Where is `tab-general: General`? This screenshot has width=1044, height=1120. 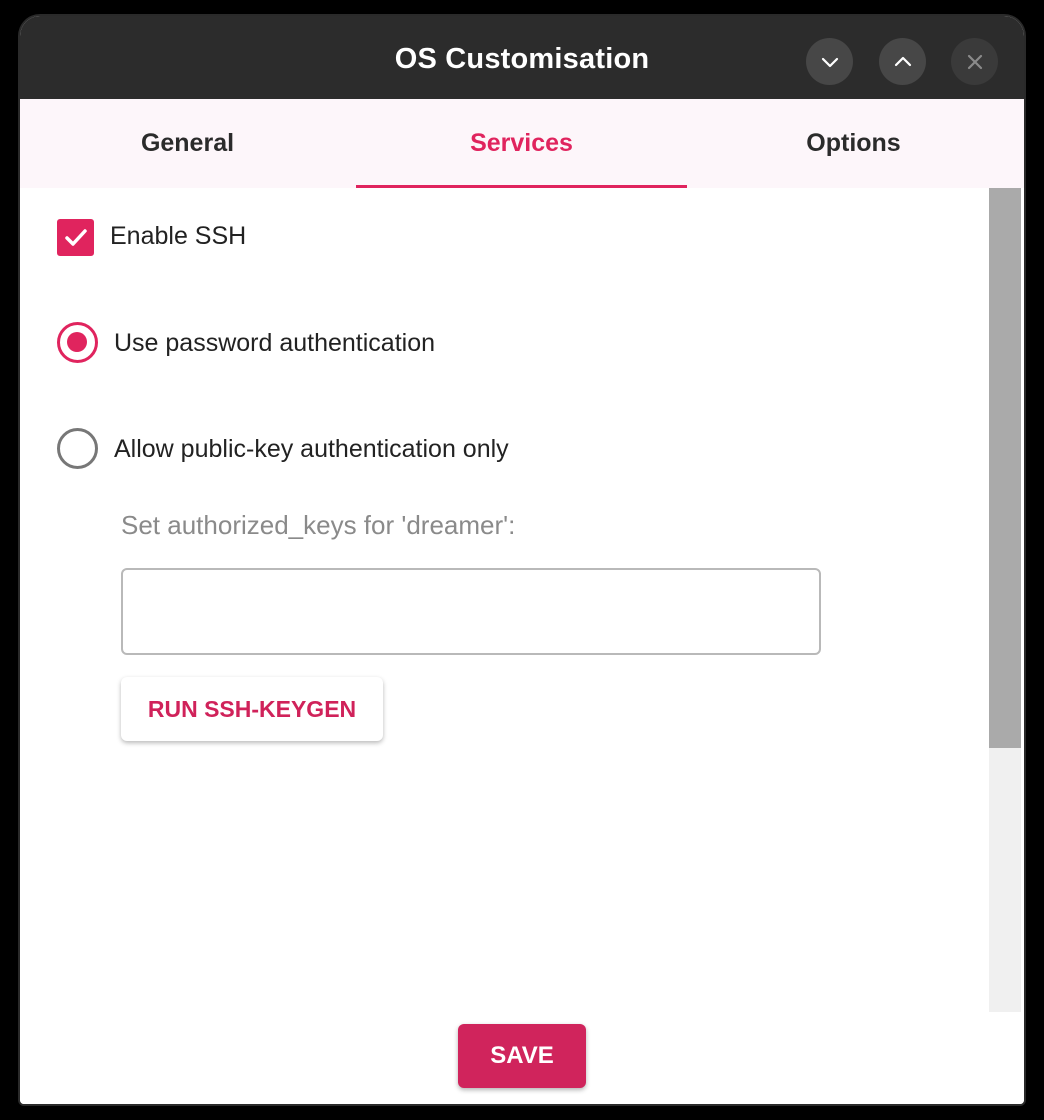 tab-general: General is located at coordinates (187, 143).